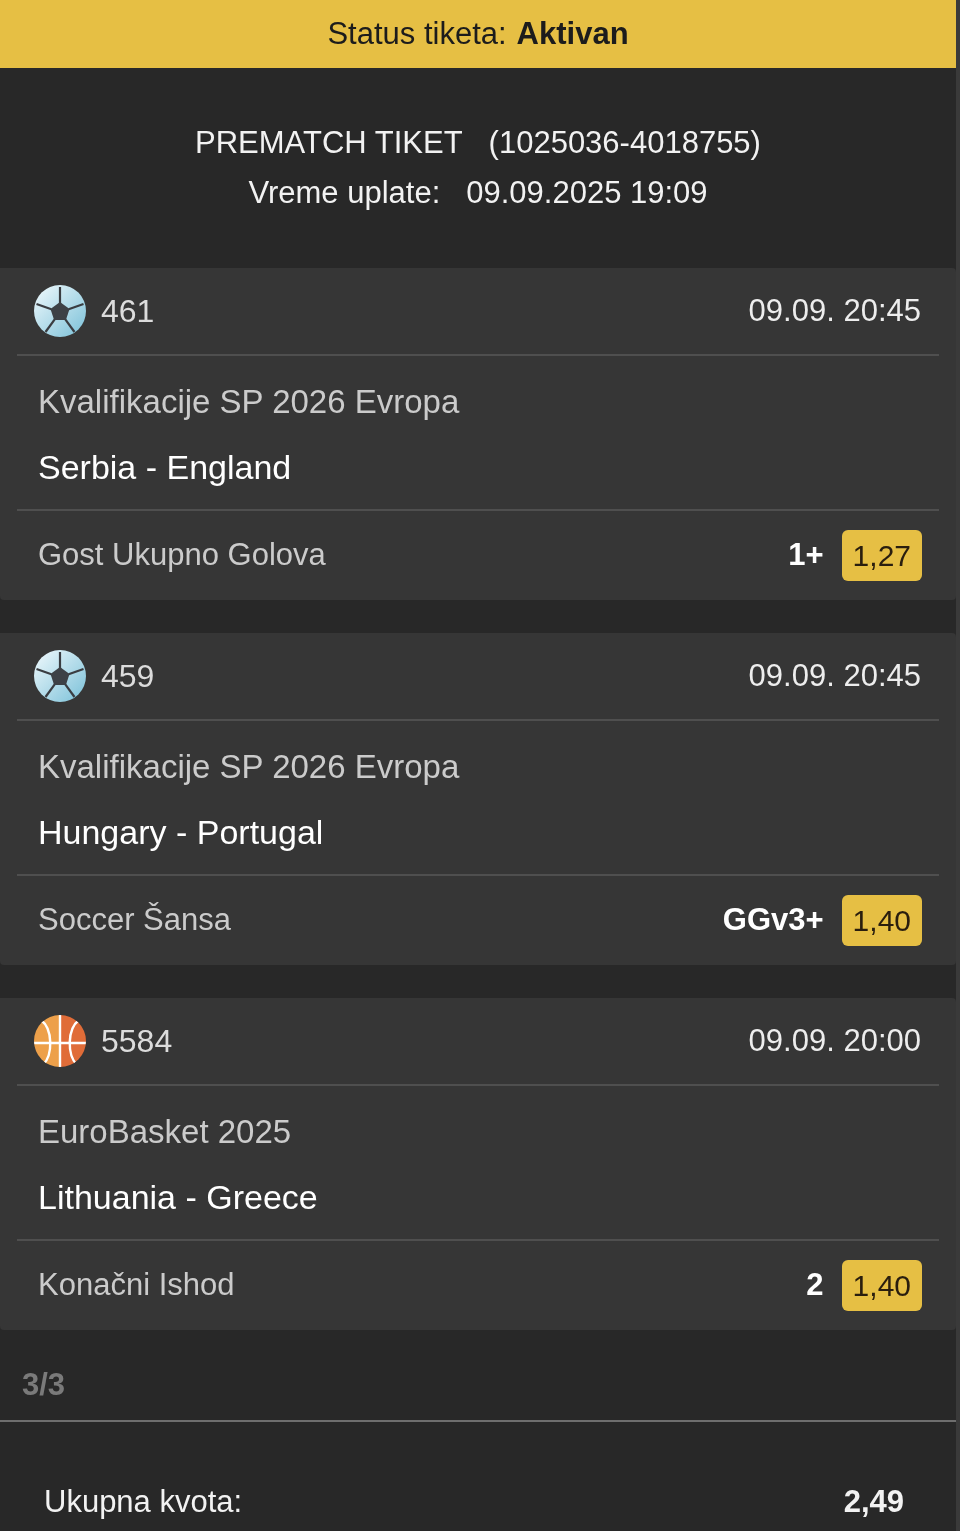 Image resolution: width=960 pixels, height=1531 pixels. Describe the element at coordinates (815, 1285) in the screenshot. I see `pick-label: 2` at that location.